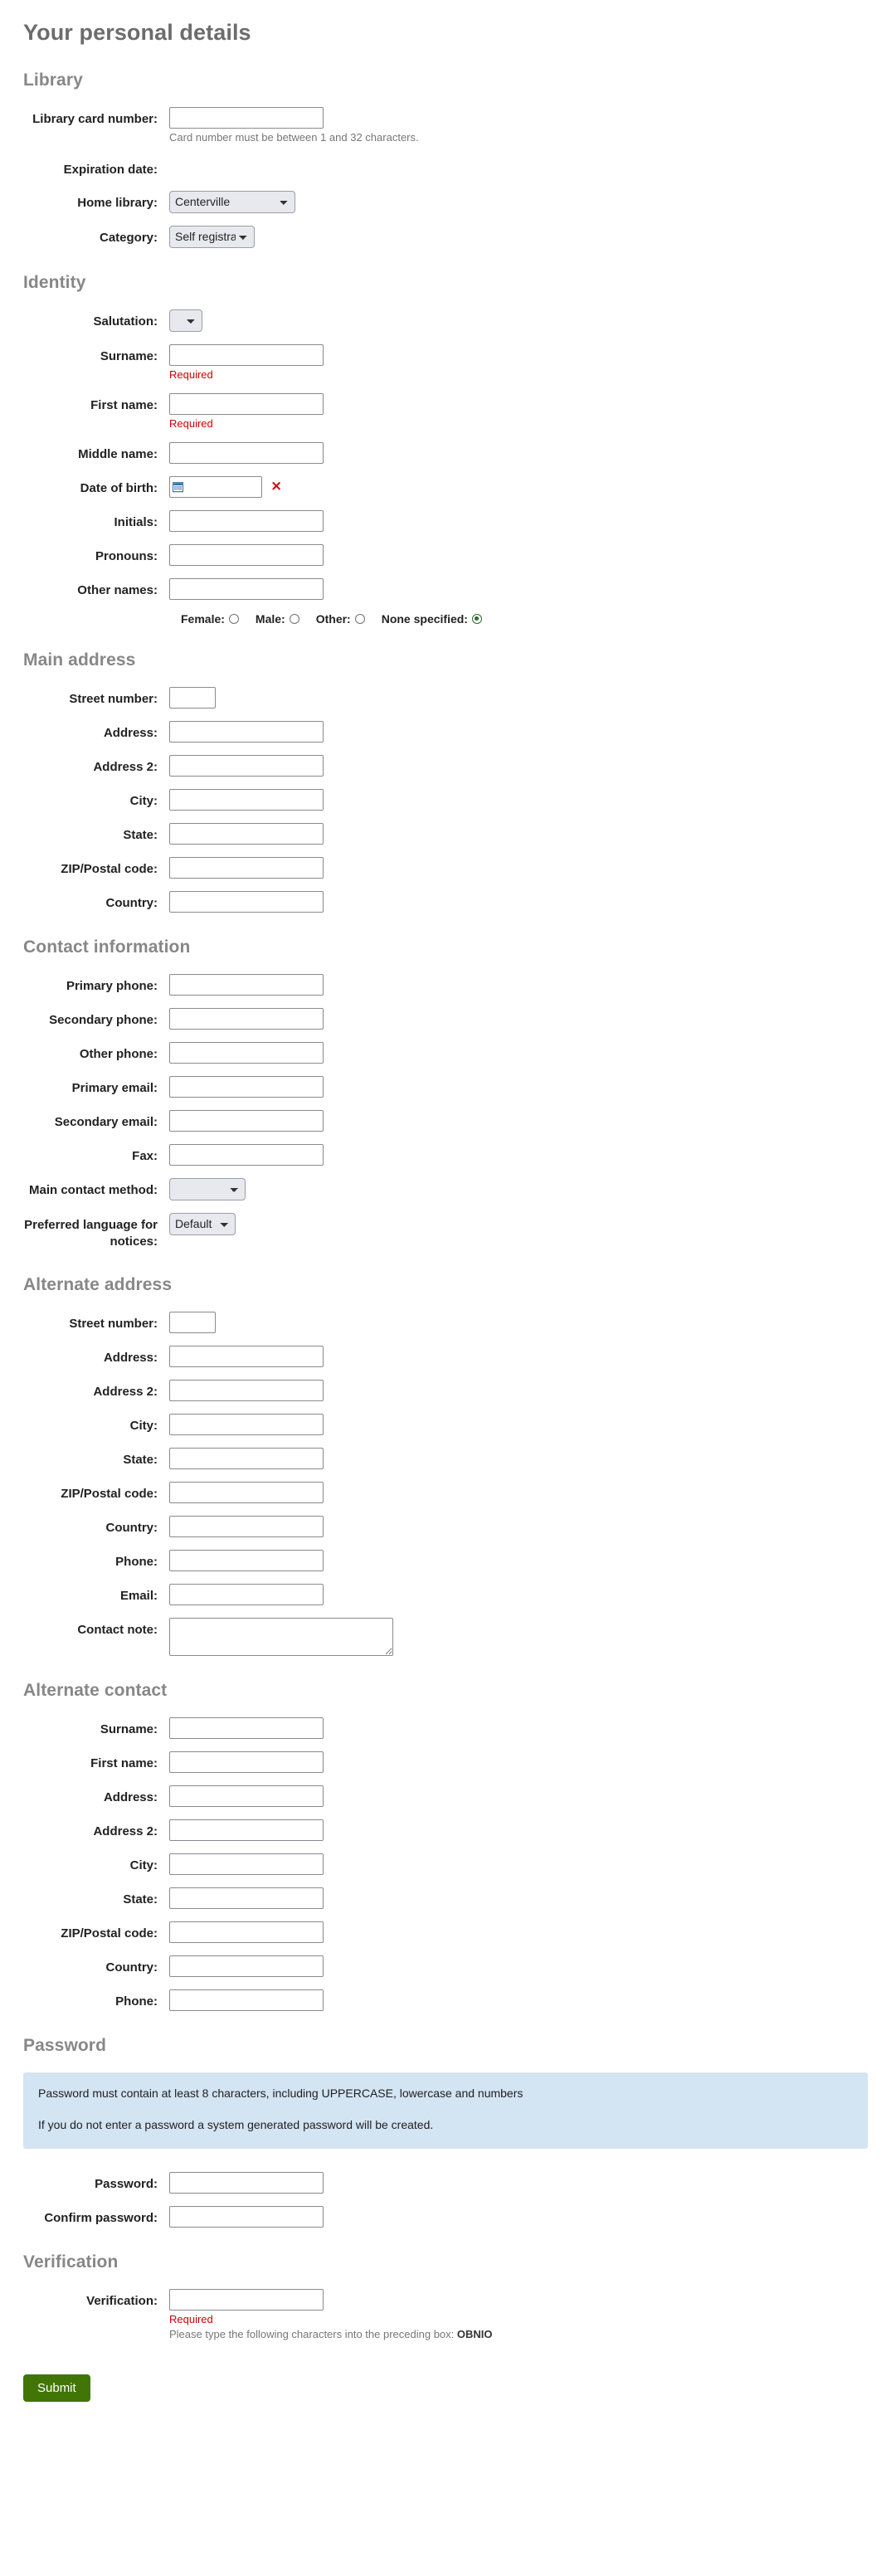 The width and height of the screenshot is (891, 2576). Describe the element at coordinates (247, 520) in the screenshot. I see `input-initials` at that location.